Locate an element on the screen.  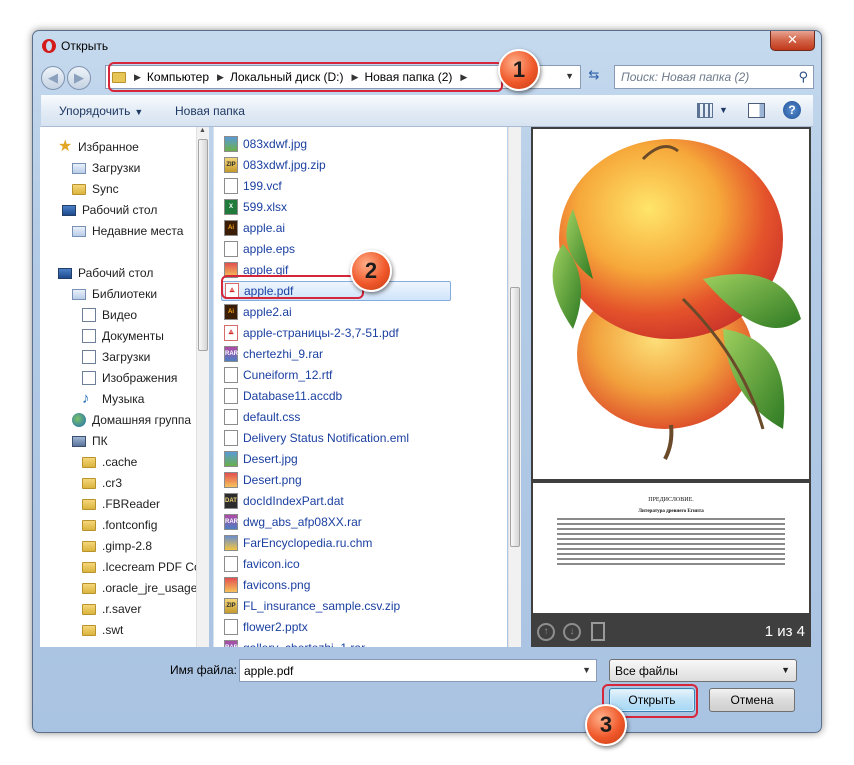
view-options-icon is located at coordinates (705, 110).